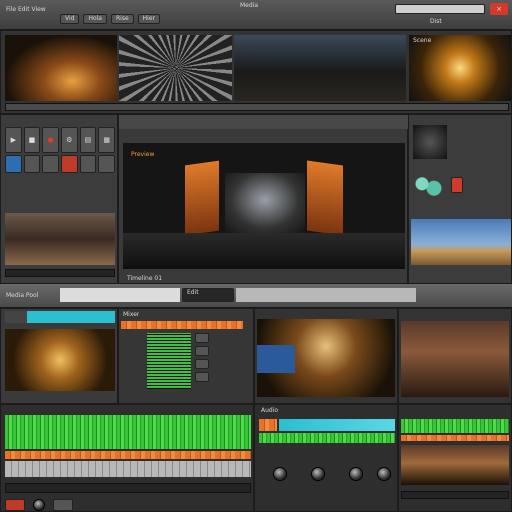 The width and height of the screenshot is (512, 512). What do you see at coordinates (436, 21) in the screenshot?
I see `top-right-label: Dist` at bounding box center [436, 21].